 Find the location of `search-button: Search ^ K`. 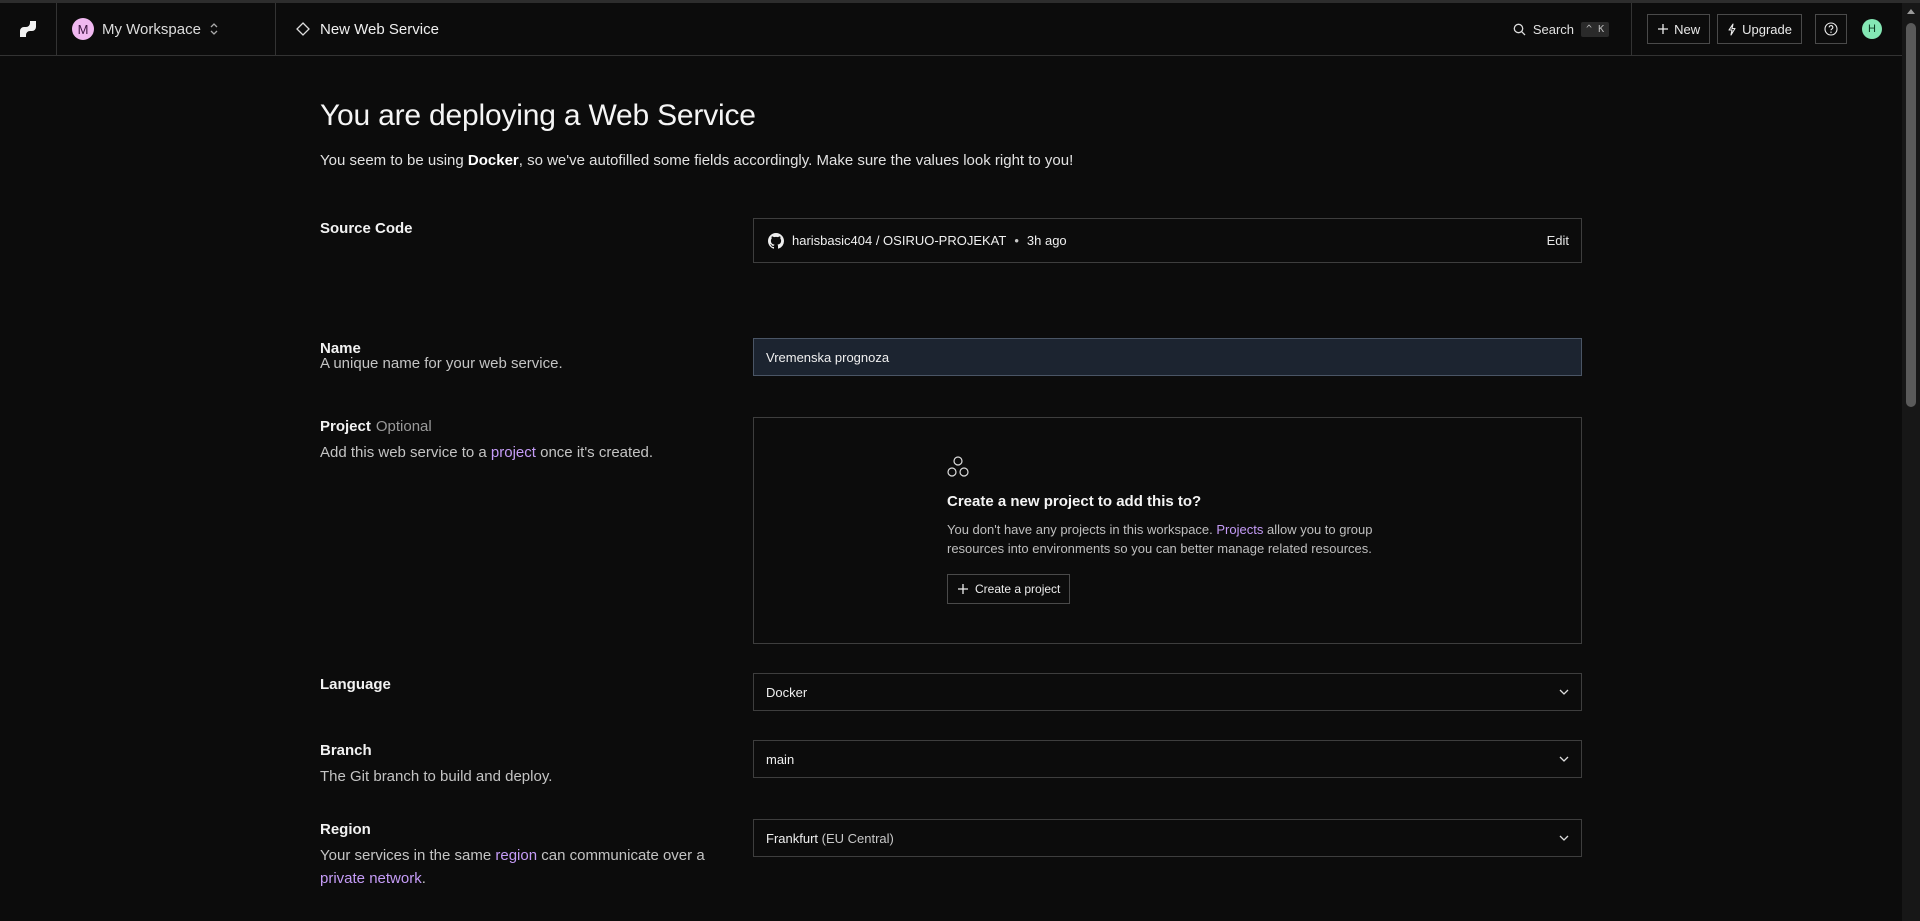

search-button: Search ^ K is located at coordinates (1573, 29).